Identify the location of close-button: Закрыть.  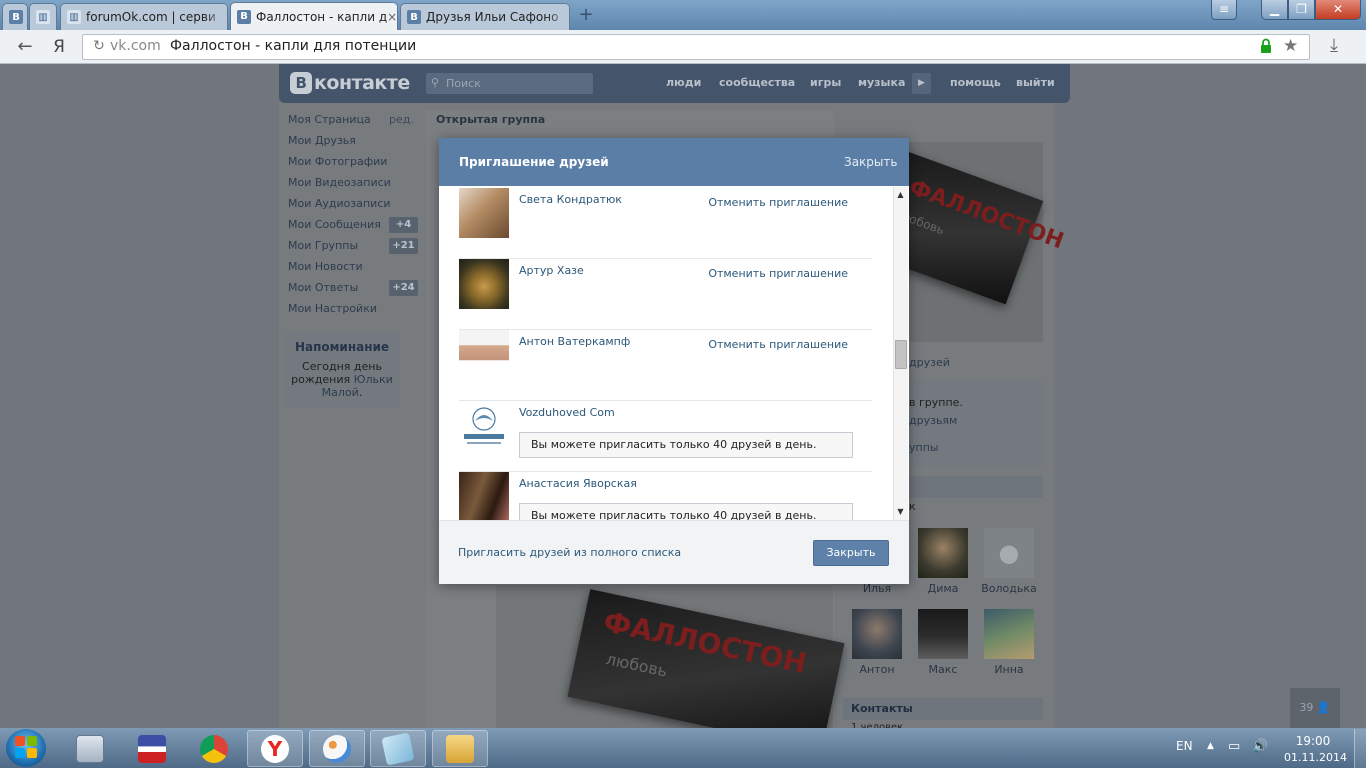
(851, 553).